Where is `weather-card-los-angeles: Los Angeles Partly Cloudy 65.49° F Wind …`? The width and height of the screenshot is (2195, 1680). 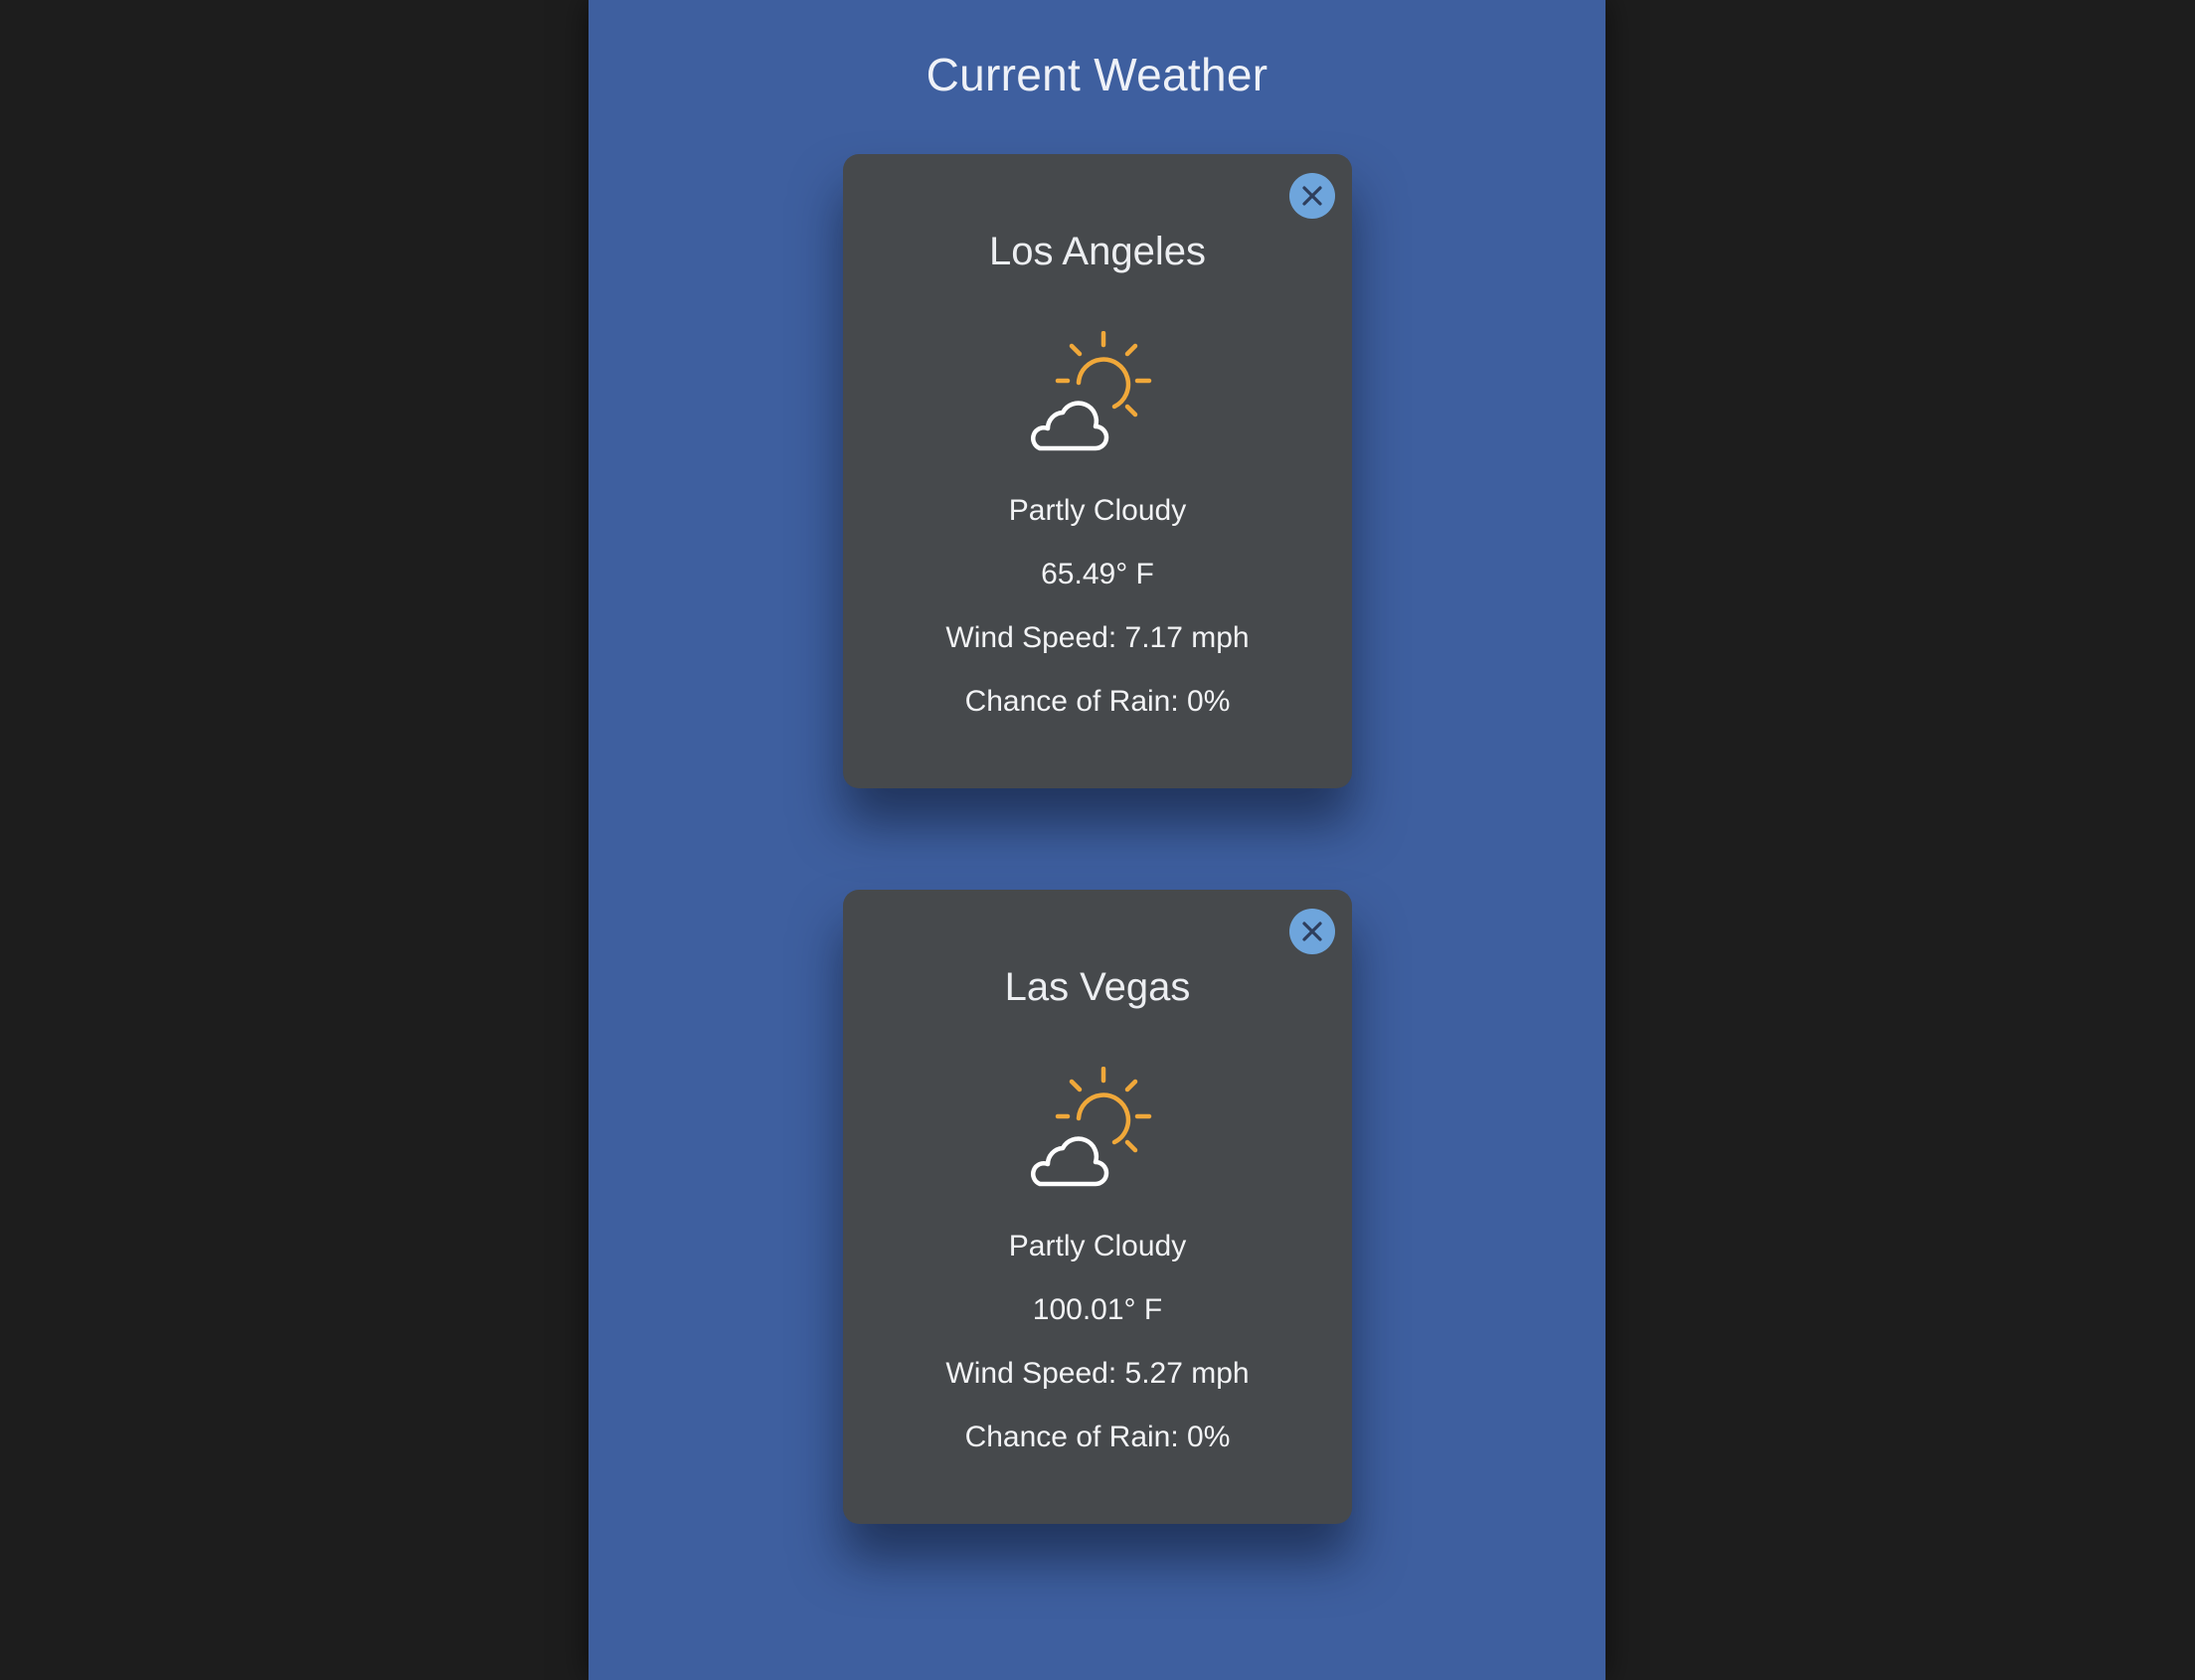 weather-card-los-angeles: Los Angeles Partly Cloudy 65.49° F Wind … is located at coordinates (1097, 471).